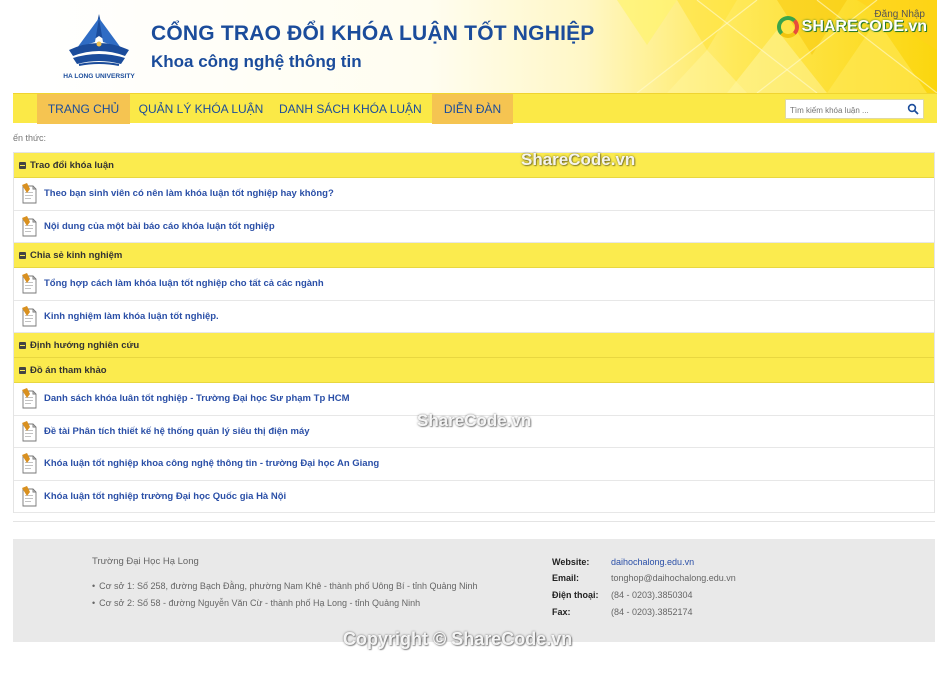 This screenshot has width=950, height=673. What do you see at coordinates (474, 165) in the screenshot?
I see `forum-category: Trao đổi khóa luận` at bounding box center [474, 165].